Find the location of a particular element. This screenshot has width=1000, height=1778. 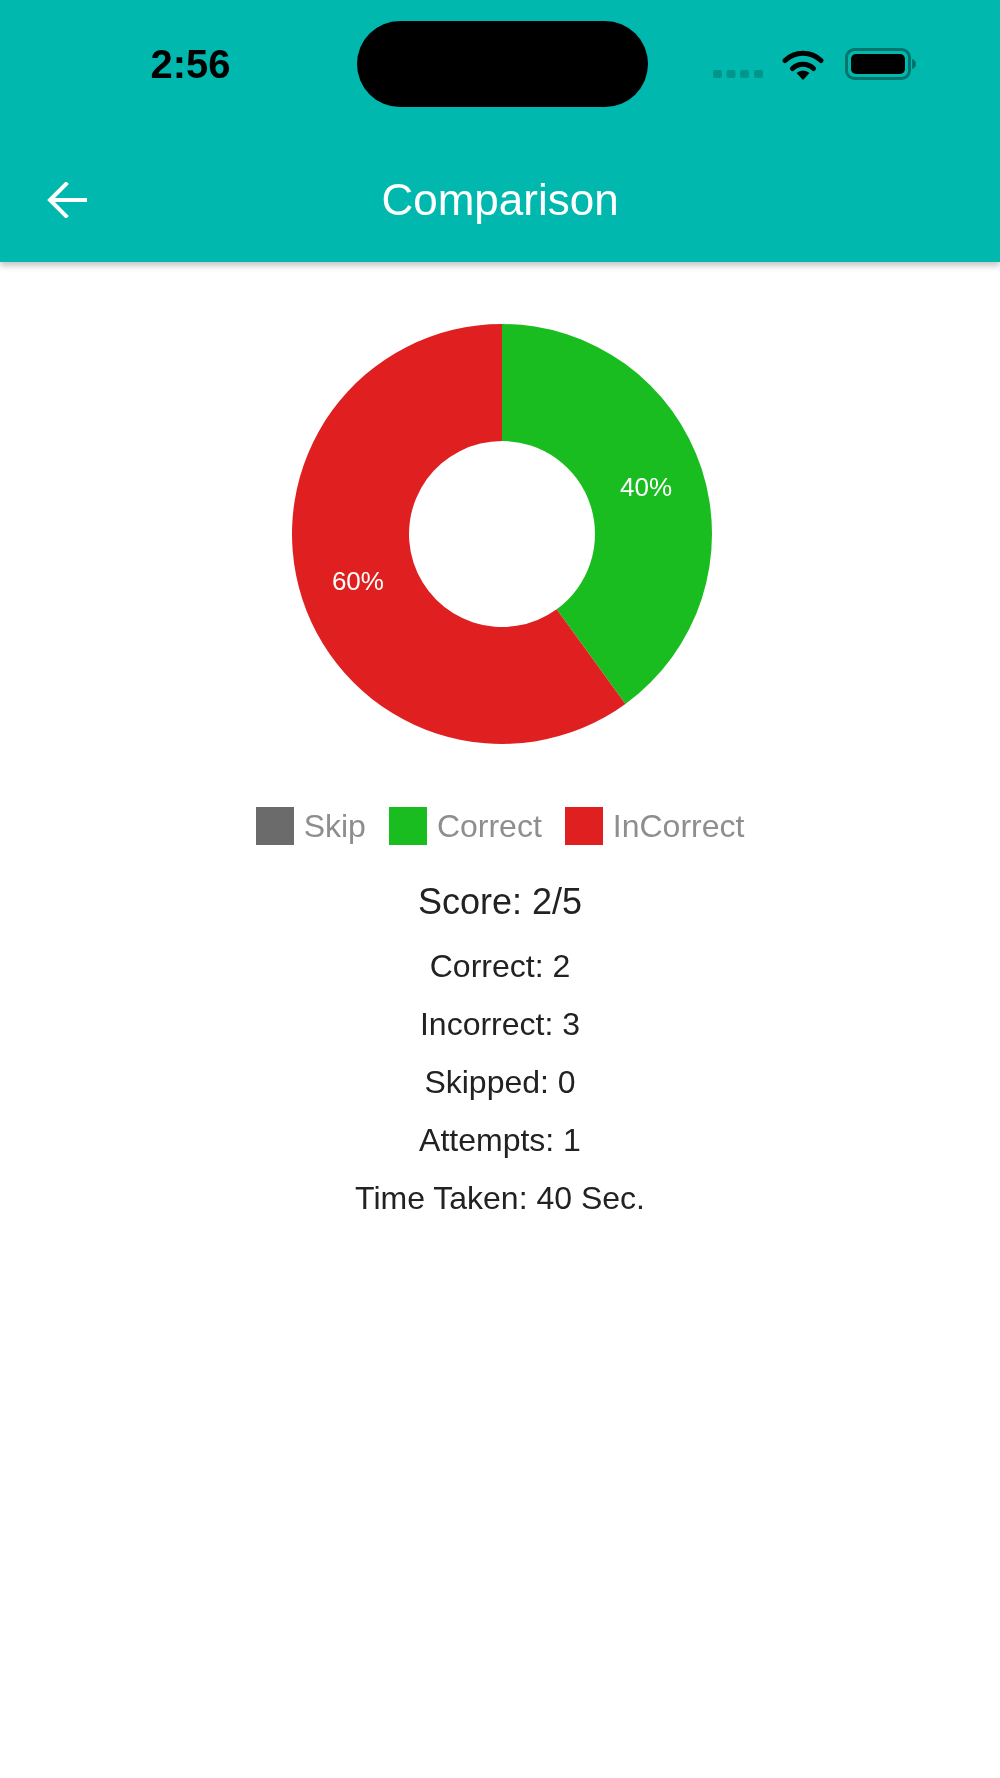

legend-label: Correct is located at coordinates (489, 826).